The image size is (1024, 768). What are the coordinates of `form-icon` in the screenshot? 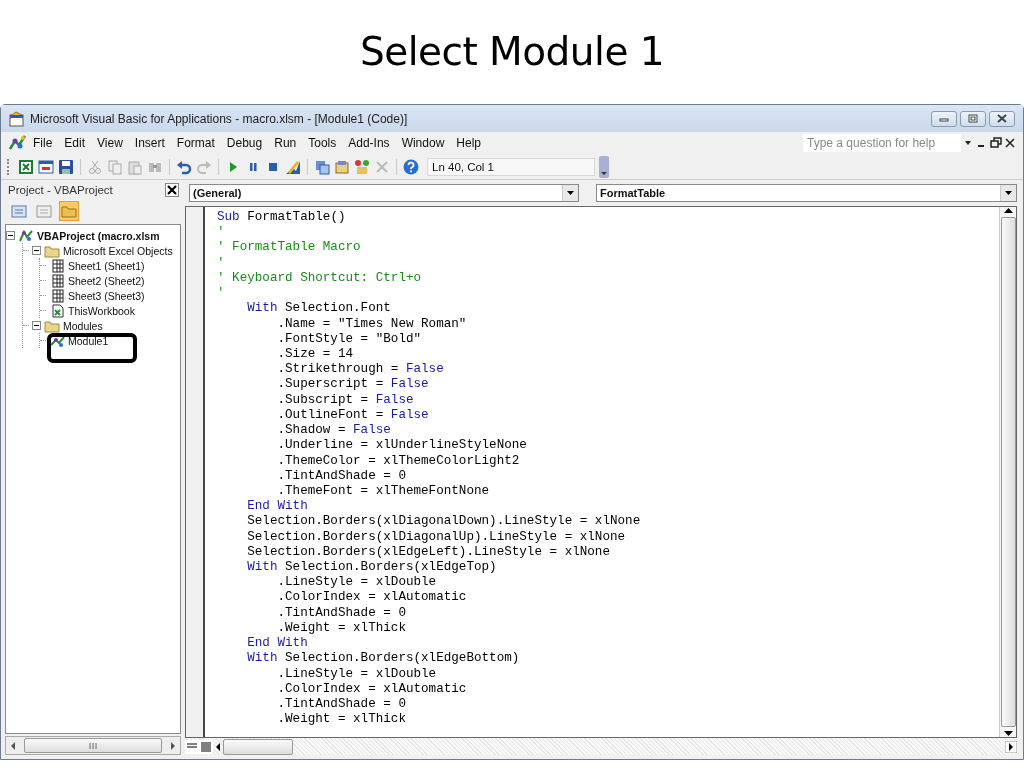 It's located at (46, 166).